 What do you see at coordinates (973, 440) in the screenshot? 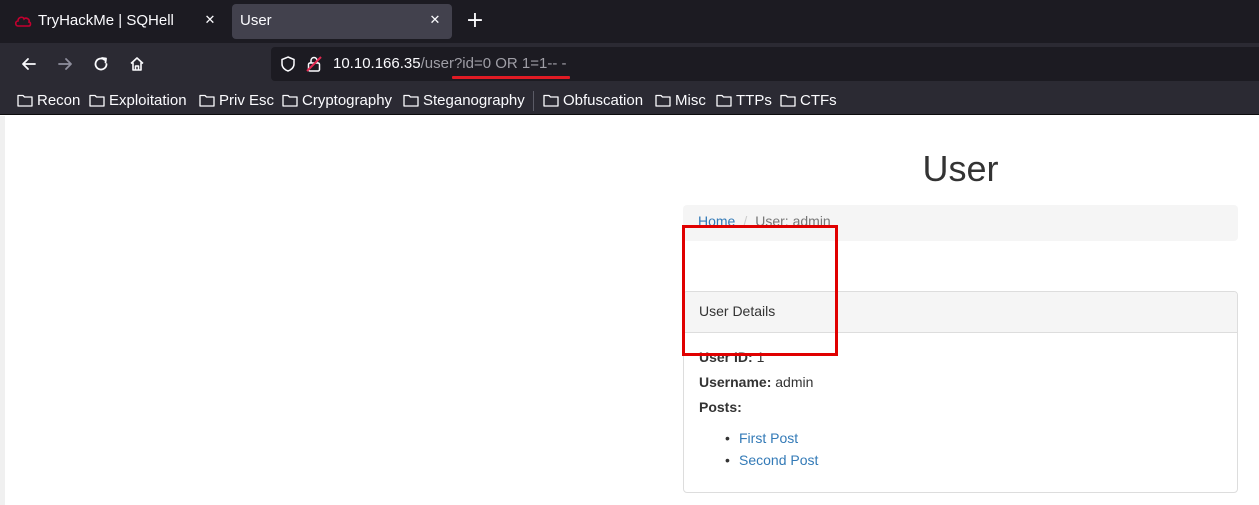
I see `list-item: • First Post` at bounding box center [973, 440].